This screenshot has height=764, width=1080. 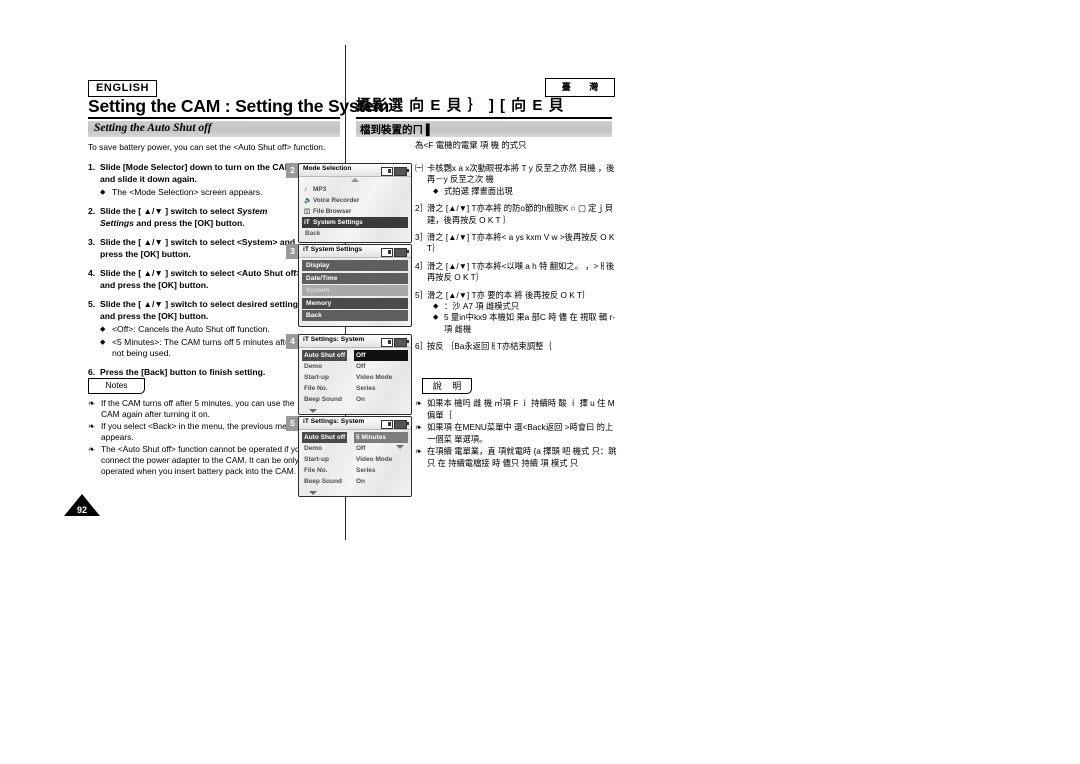 What do you see at coordinates (419, 168) in the screenshot?
I see `step-number-cn: ㈠` at bounding box center [419, 168].